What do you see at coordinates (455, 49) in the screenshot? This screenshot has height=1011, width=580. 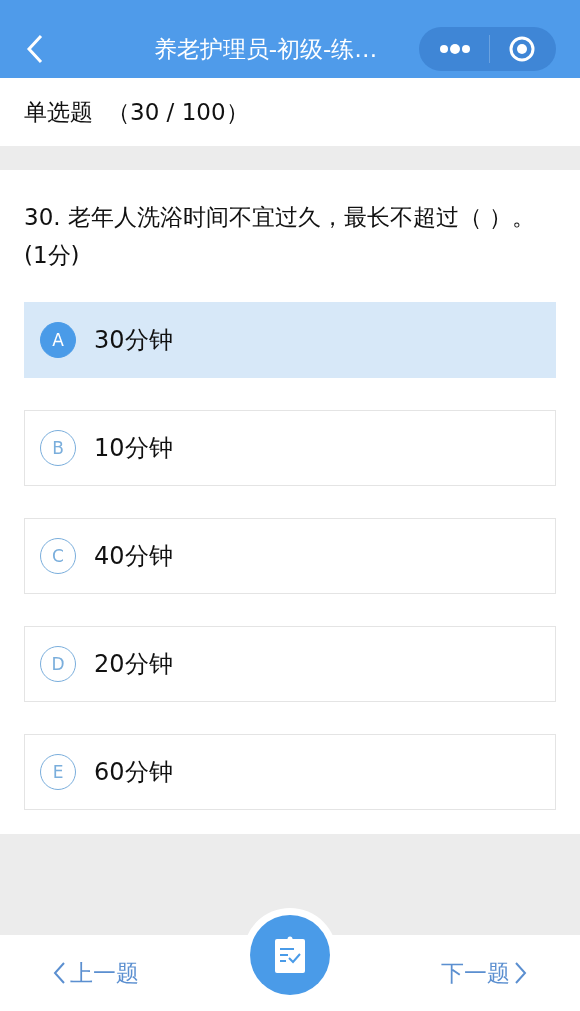 I see `more-icon` at bounding box center [455, 49].